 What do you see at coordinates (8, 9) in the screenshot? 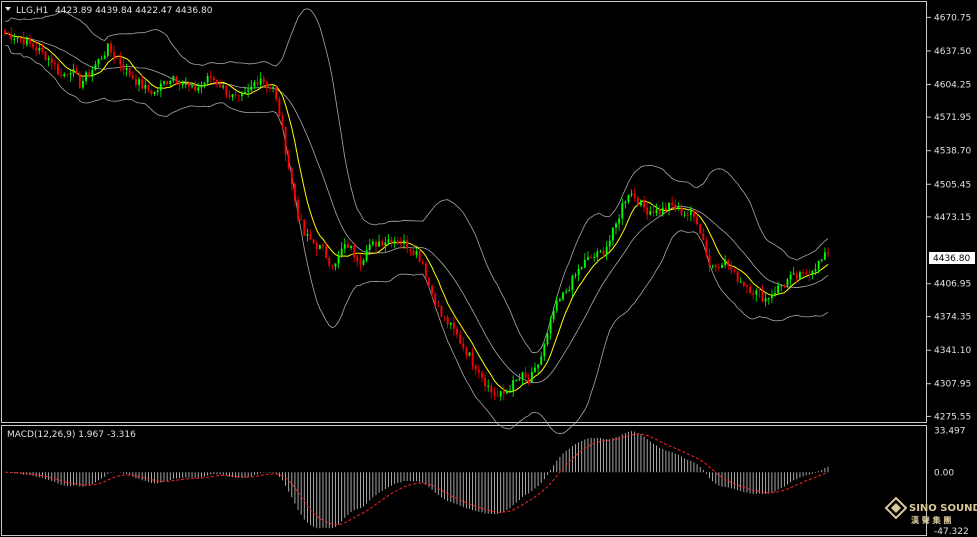
I see `menu-arrow-icon` at bounding box center [8, 9].